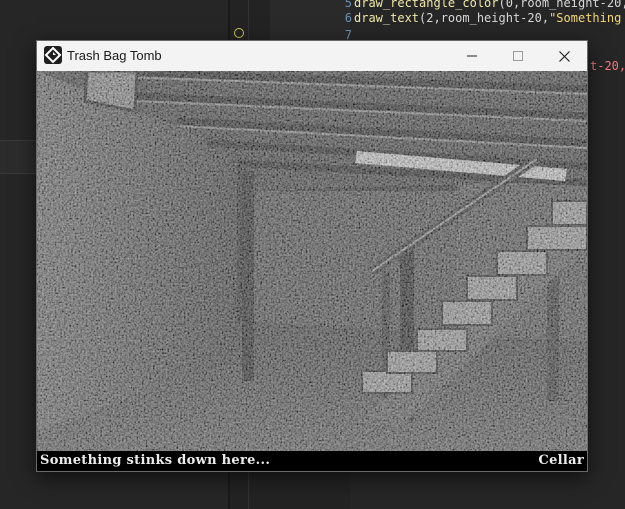  Describe the element at coordinates (561, 460) in the screenshot. I see `room-name: Cellar` at that location.